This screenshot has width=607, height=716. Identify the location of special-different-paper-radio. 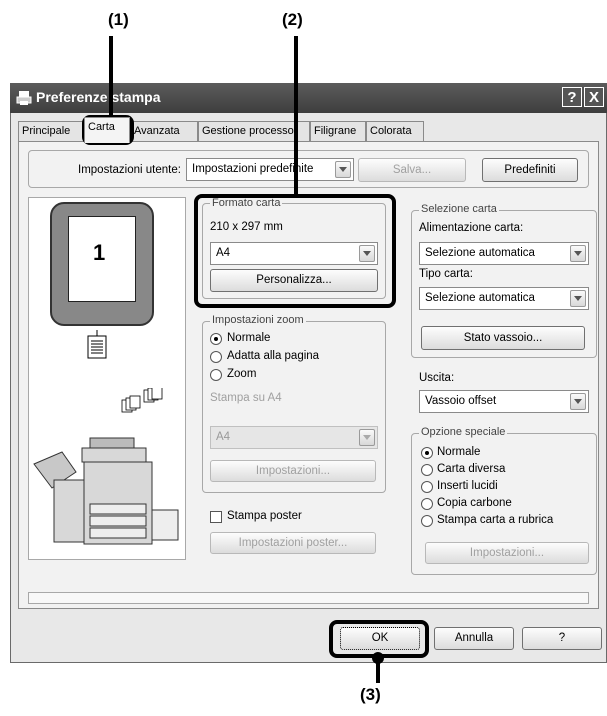
(427, 470).